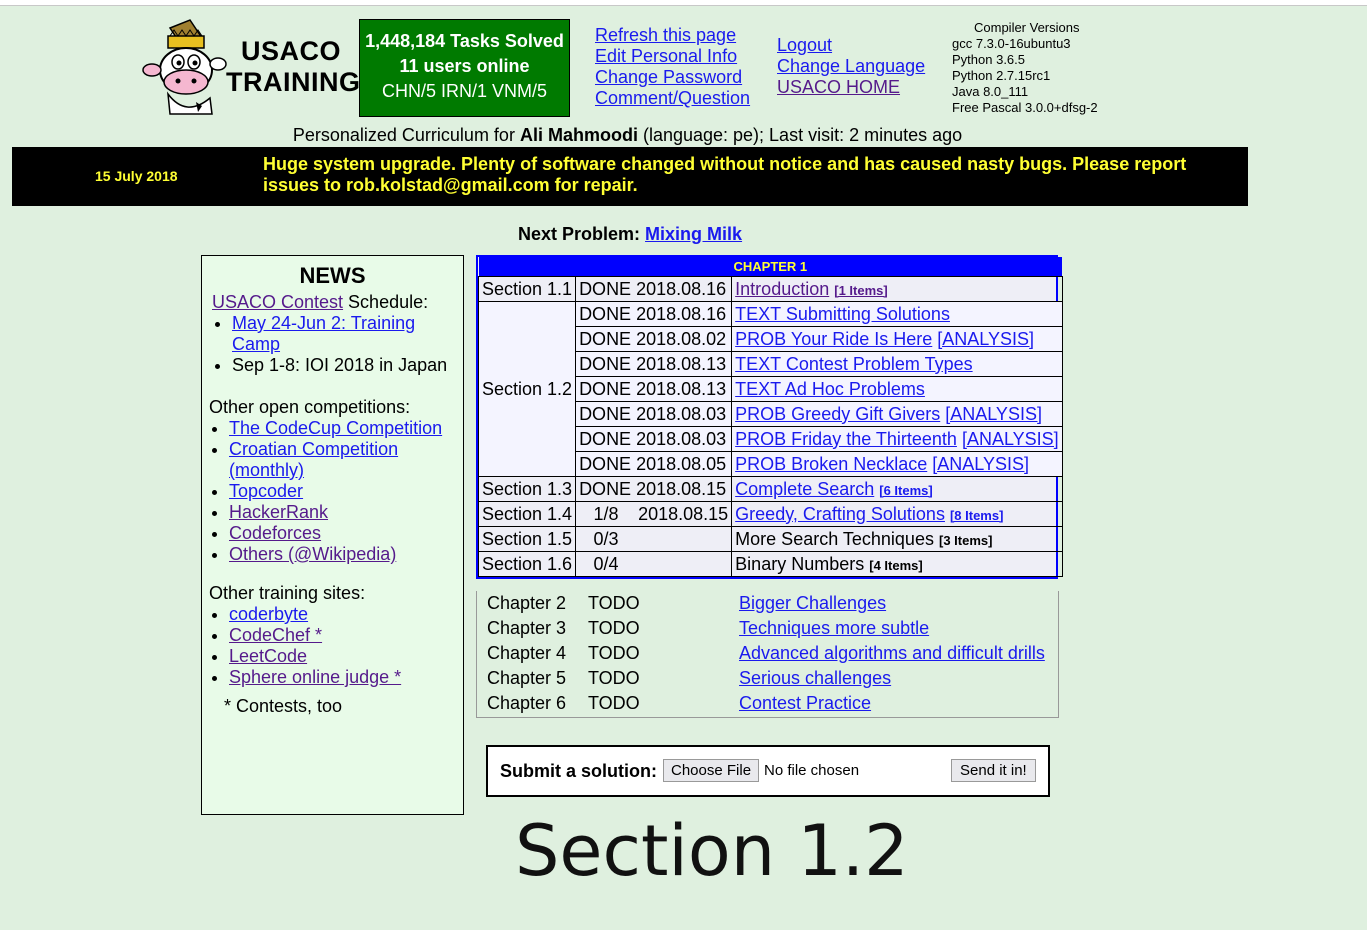 The width and height of the screenshot is (1367, 930). Describe the element at coordinates (315, 677) in the screenshot. I see `sphere-online-judge-link: Sphere online judge *` at that location.